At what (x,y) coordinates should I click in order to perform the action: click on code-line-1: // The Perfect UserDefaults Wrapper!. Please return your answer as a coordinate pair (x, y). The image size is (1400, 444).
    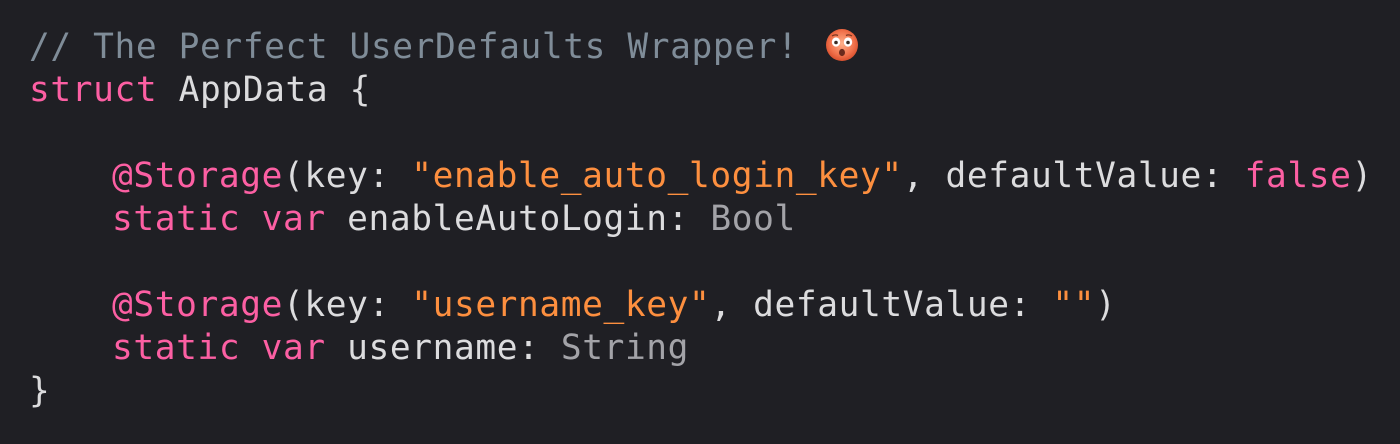
    Looking at the image, I should click on (714, 47).